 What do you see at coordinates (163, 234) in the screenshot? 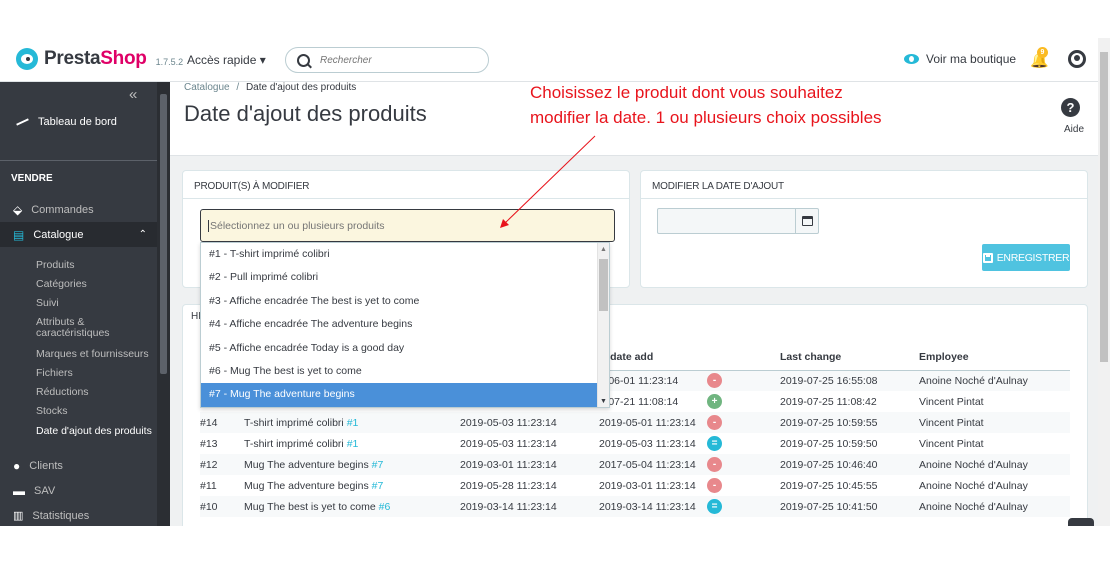
I see `sidebar-scroll-thumb` at bounding box center [163, 234].